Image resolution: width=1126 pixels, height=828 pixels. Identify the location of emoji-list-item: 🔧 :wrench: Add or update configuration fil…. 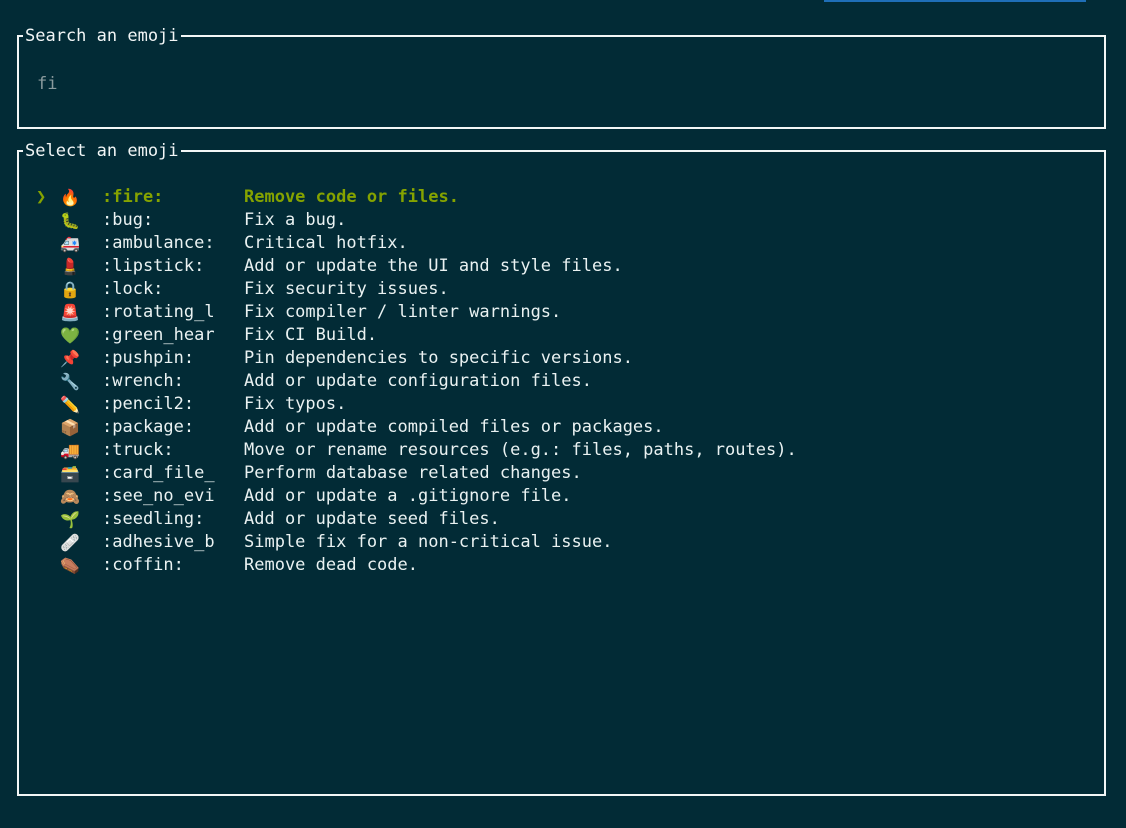
(561, 381).